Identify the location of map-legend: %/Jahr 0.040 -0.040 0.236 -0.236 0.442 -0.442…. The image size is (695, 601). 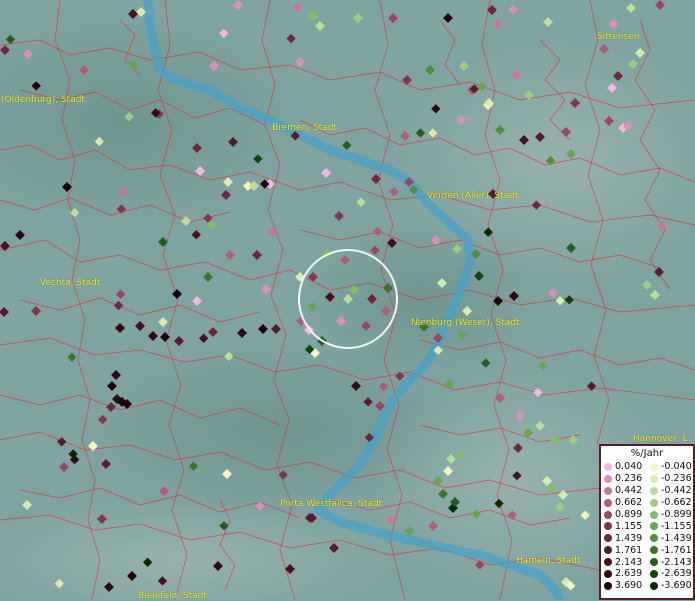
(647, 522).